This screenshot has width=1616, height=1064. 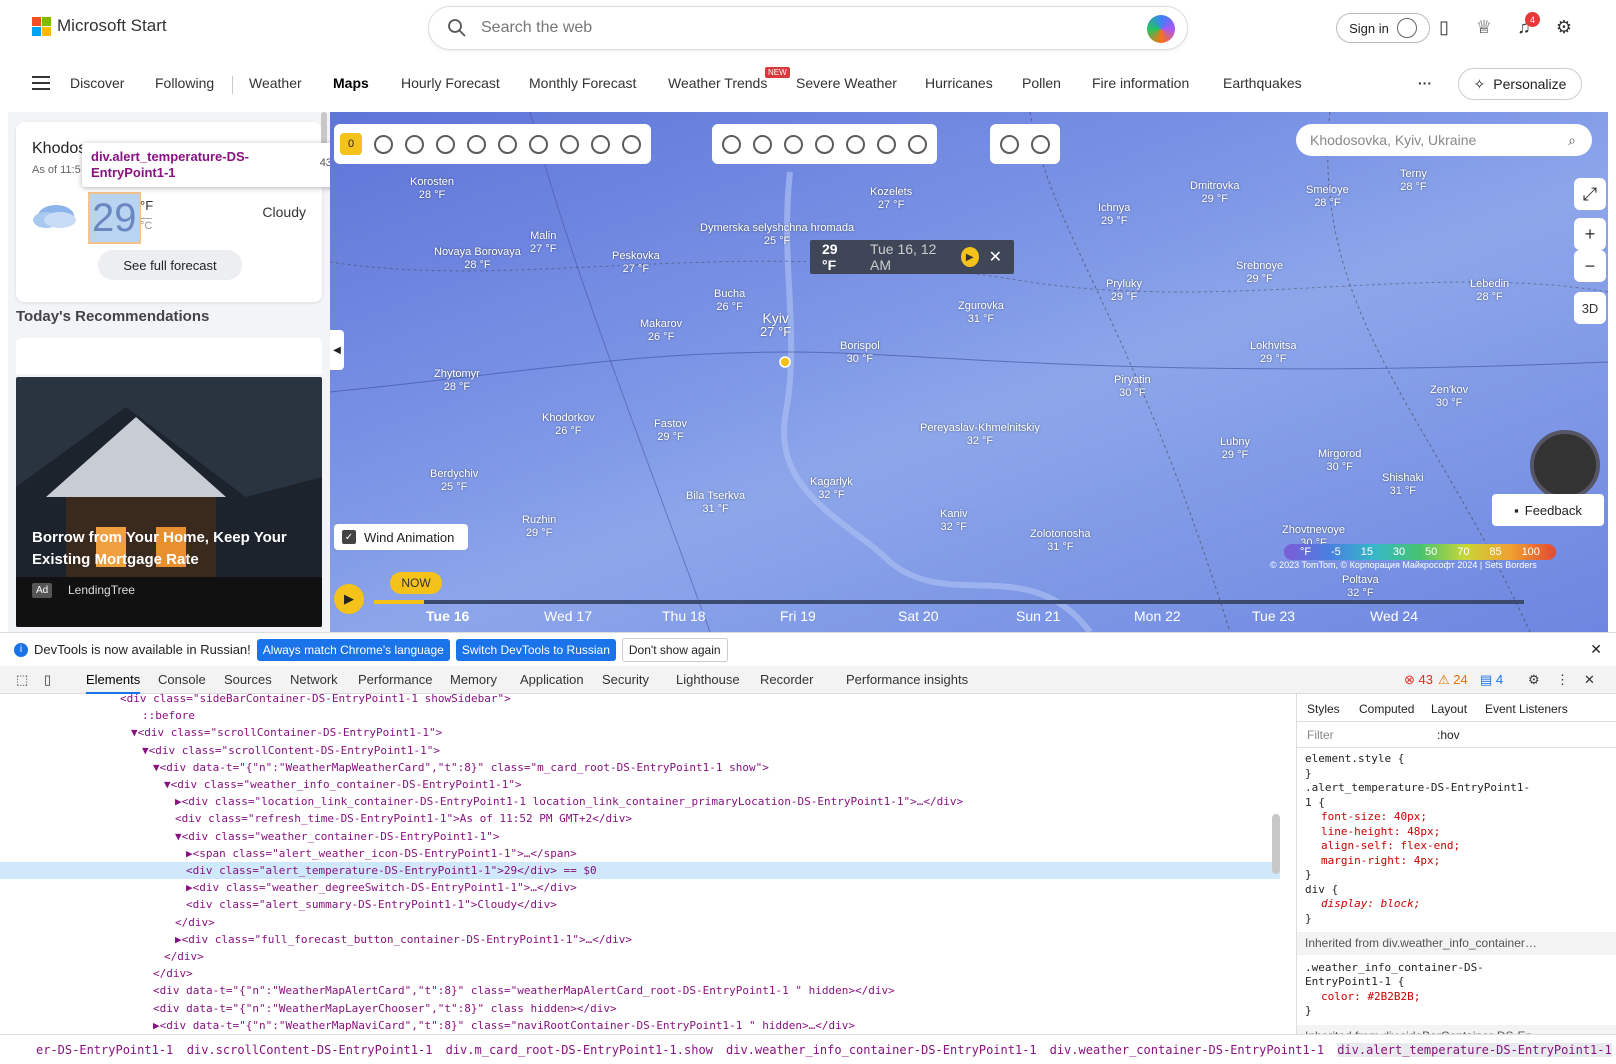 What do you see at coordinates (1526, 709) in the screenshot?
I see `event-listeners-tab: Event Listeners` at bounding box center [1526, 709].